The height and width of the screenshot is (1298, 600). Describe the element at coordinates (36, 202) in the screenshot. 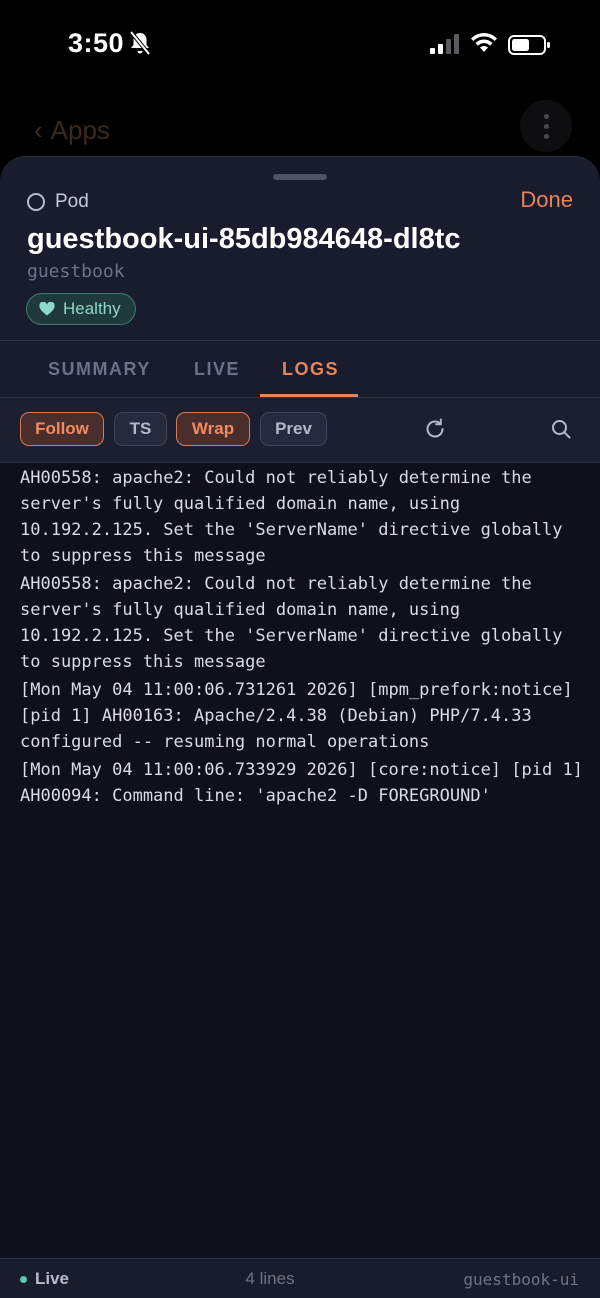

I see `circle-outline-icon` at that location.